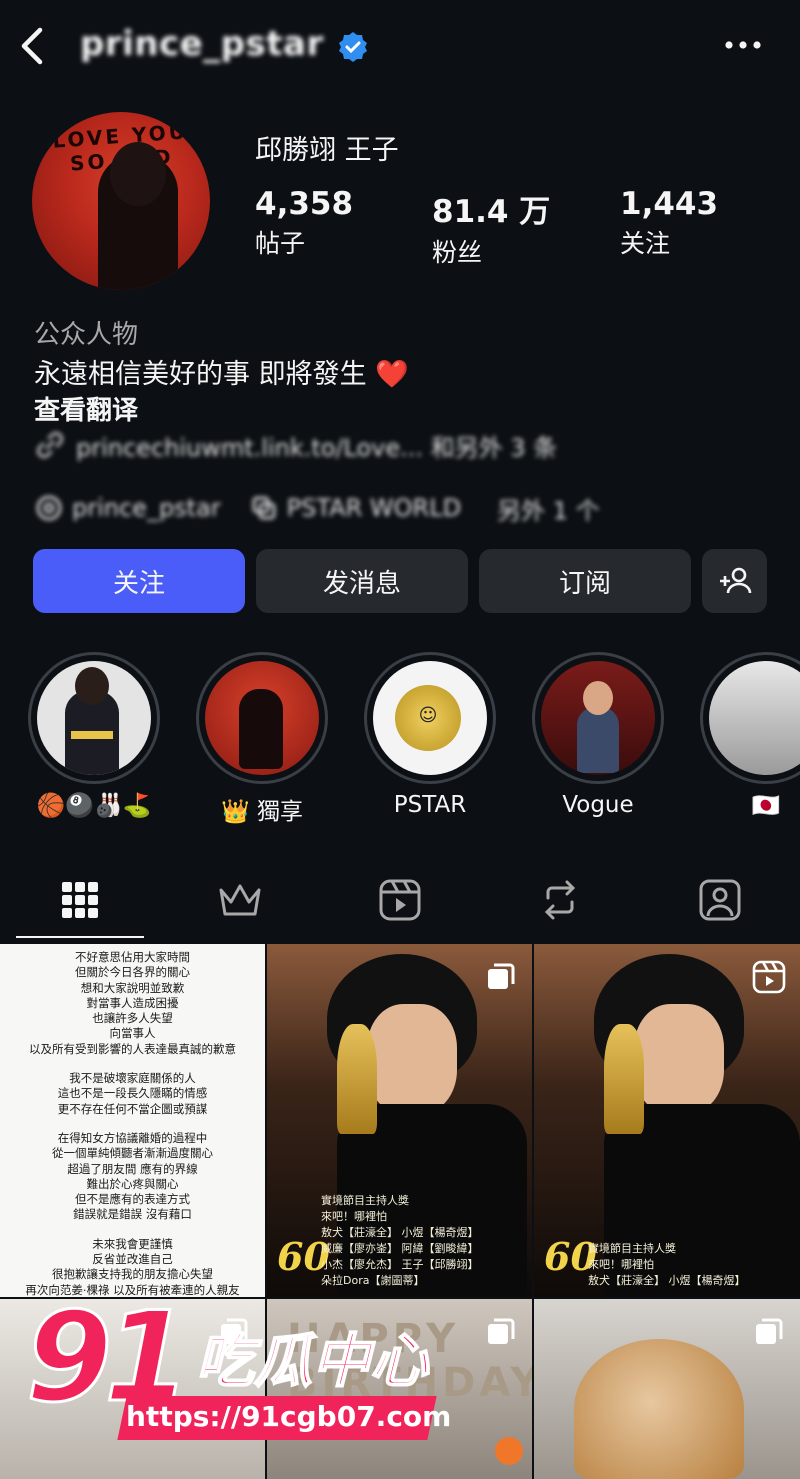 The height and width of the screenshot is (1479, 800). Describe the element at coordinates (132, 972) in the screenshot. I see `apology-line: 但關於今日各界的關心` at that location.